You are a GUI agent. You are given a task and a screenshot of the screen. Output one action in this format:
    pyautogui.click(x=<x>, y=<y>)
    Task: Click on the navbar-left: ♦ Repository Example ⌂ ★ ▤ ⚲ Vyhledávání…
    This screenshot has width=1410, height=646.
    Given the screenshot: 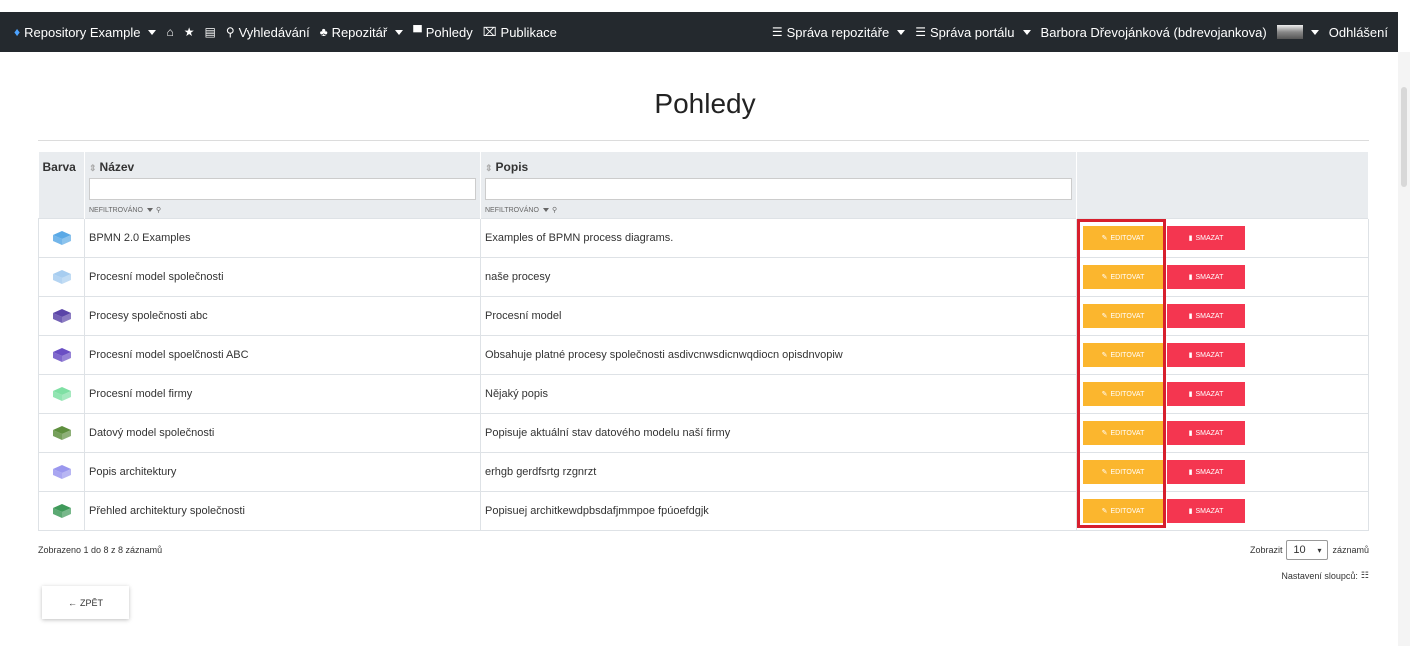 What is the action you would take?
    pyautogui.click(x=285, y=32)
    